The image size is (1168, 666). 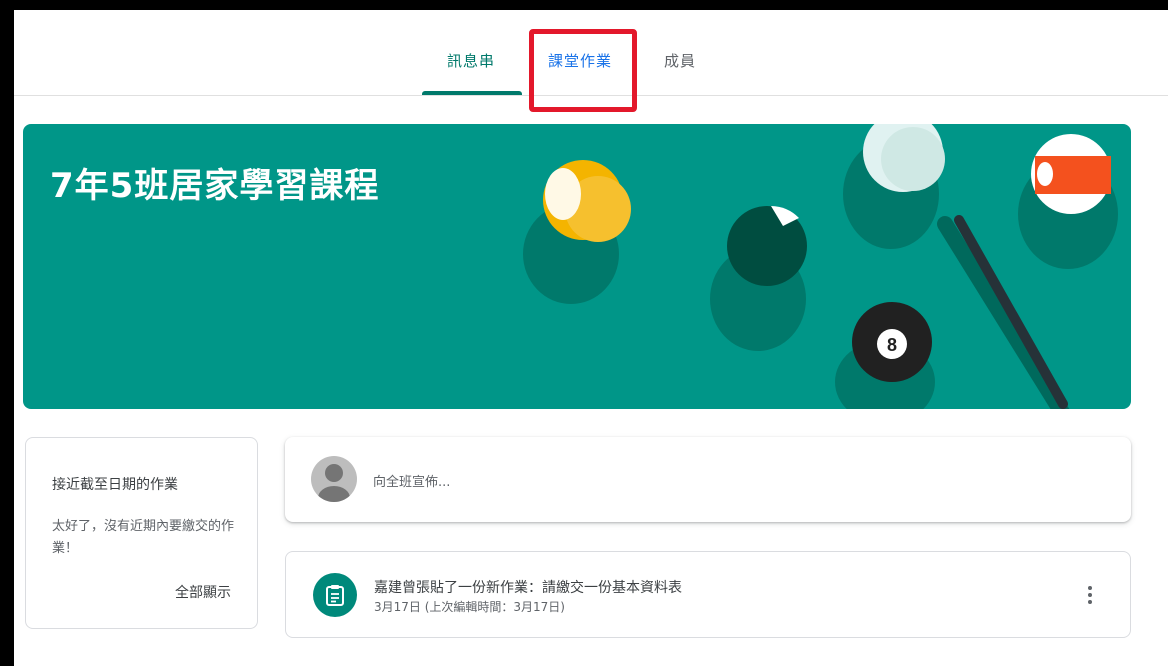 I want to click on orange-ball-spot, so click(x=1045, y=174).